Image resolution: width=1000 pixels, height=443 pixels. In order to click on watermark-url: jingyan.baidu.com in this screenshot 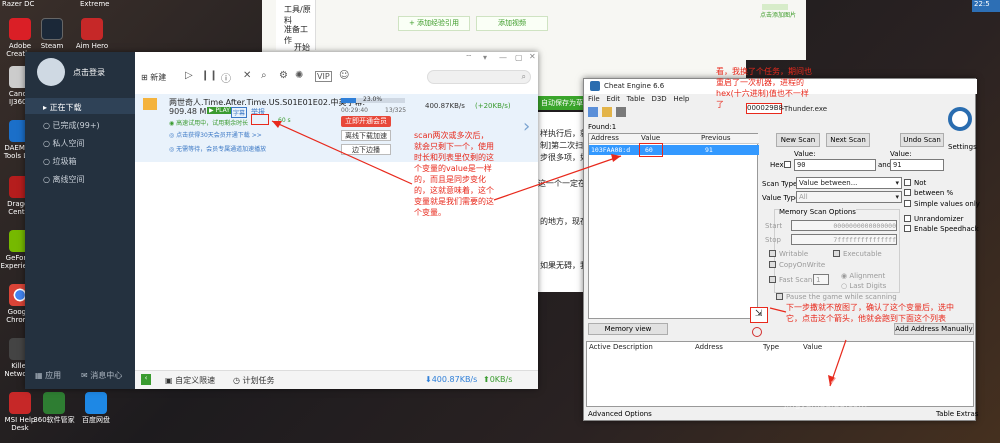, I will do `click(826, 405)`.